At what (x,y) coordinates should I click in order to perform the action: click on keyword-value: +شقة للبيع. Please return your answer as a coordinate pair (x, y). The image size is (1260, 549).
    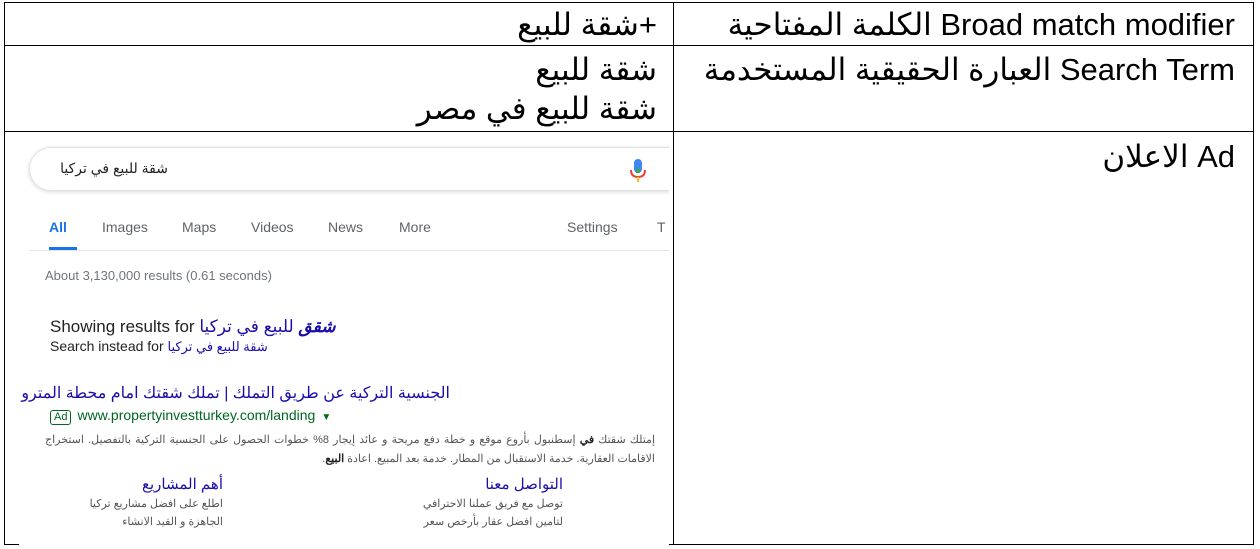
    Looking at the image, I should click on (587, 24).